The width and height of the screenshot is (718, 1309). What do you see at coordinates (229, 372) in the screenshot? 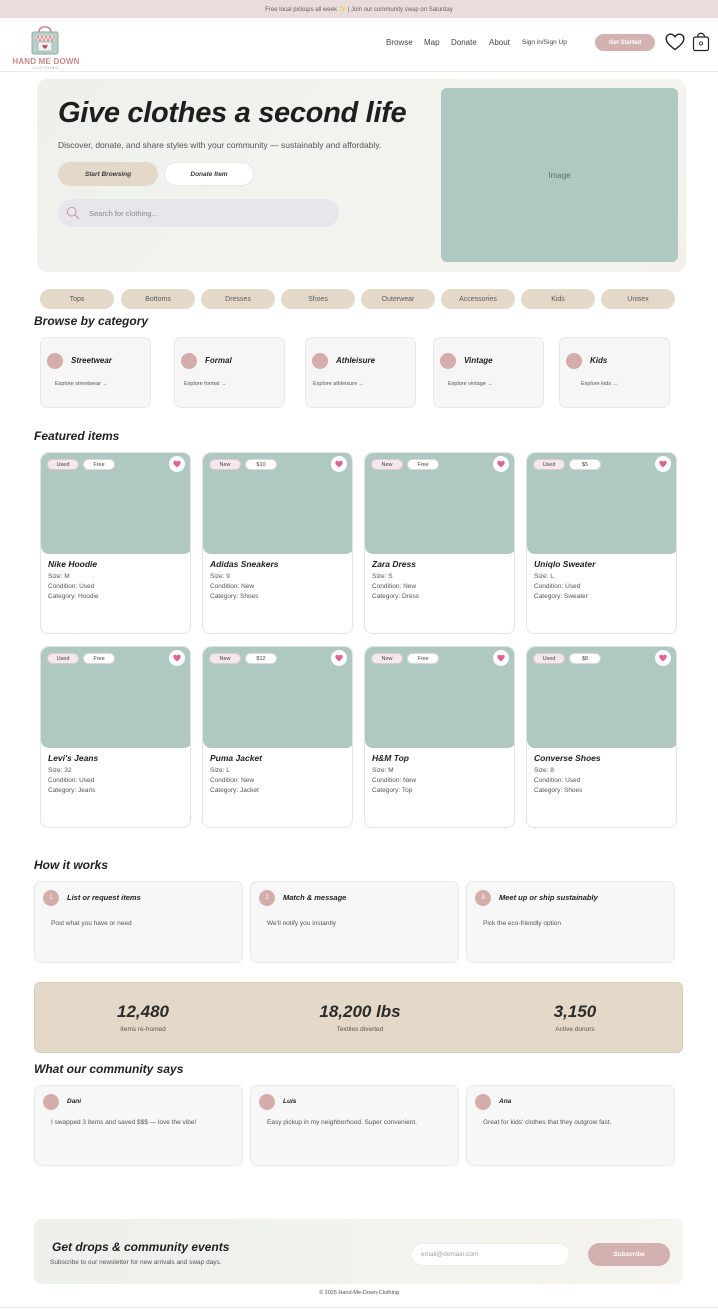
I see `category-card-formal: Formal Explore formal →` at bounding box center [229, 372].